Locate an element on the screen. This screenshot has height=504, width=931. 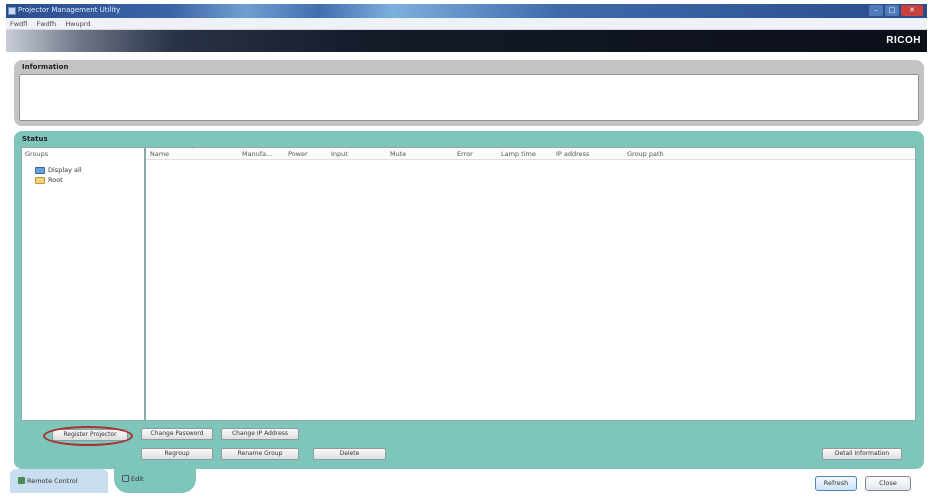
rename-group-button: Rename Group is located at coordinates (260, 454).